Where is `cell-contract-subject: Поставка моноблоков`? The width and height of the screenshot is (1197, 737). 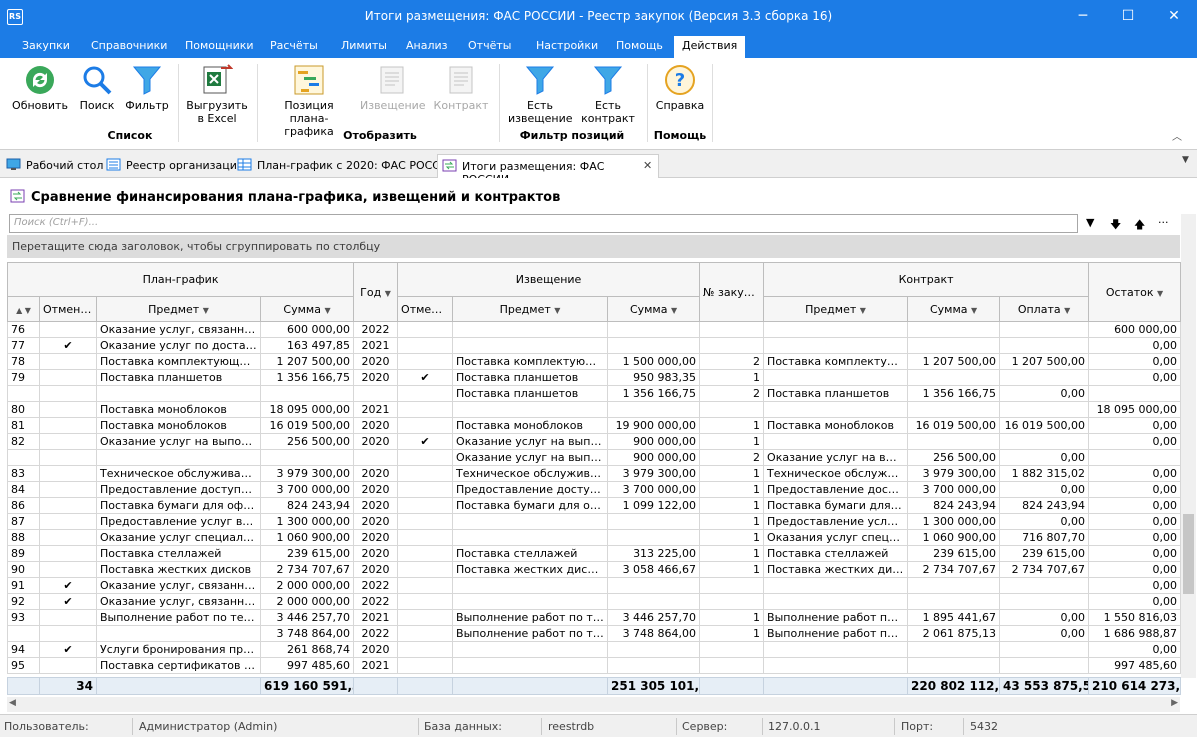
cell-contract-subject: Поставка моноблоков is located at coordinates (836, 425).